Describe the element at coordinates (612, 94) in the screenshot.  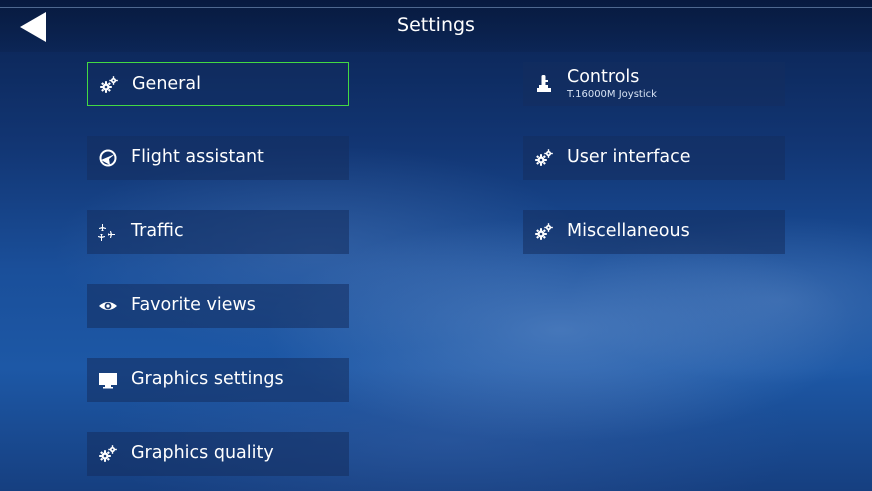
I see `menu-item-sublabel: T.16000M Joystick` at that location.